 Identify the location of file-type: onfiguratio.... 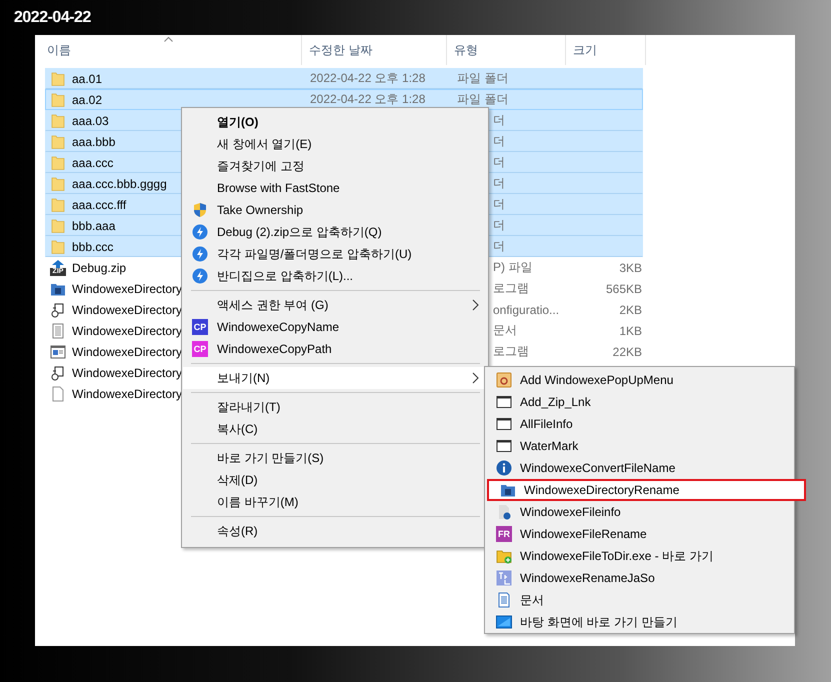
(526, 309).